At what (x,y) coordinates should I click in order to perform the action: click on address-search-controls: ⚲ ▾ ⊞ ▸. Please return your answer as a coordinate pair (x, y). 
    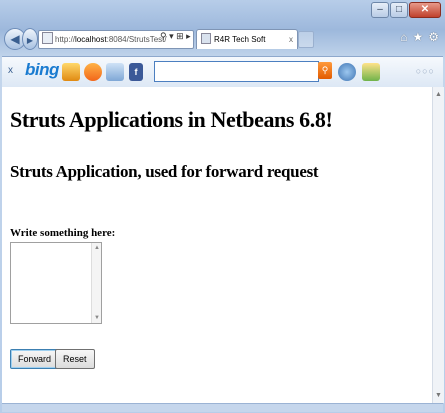
    Looking at the image, I should click on (175, 36).